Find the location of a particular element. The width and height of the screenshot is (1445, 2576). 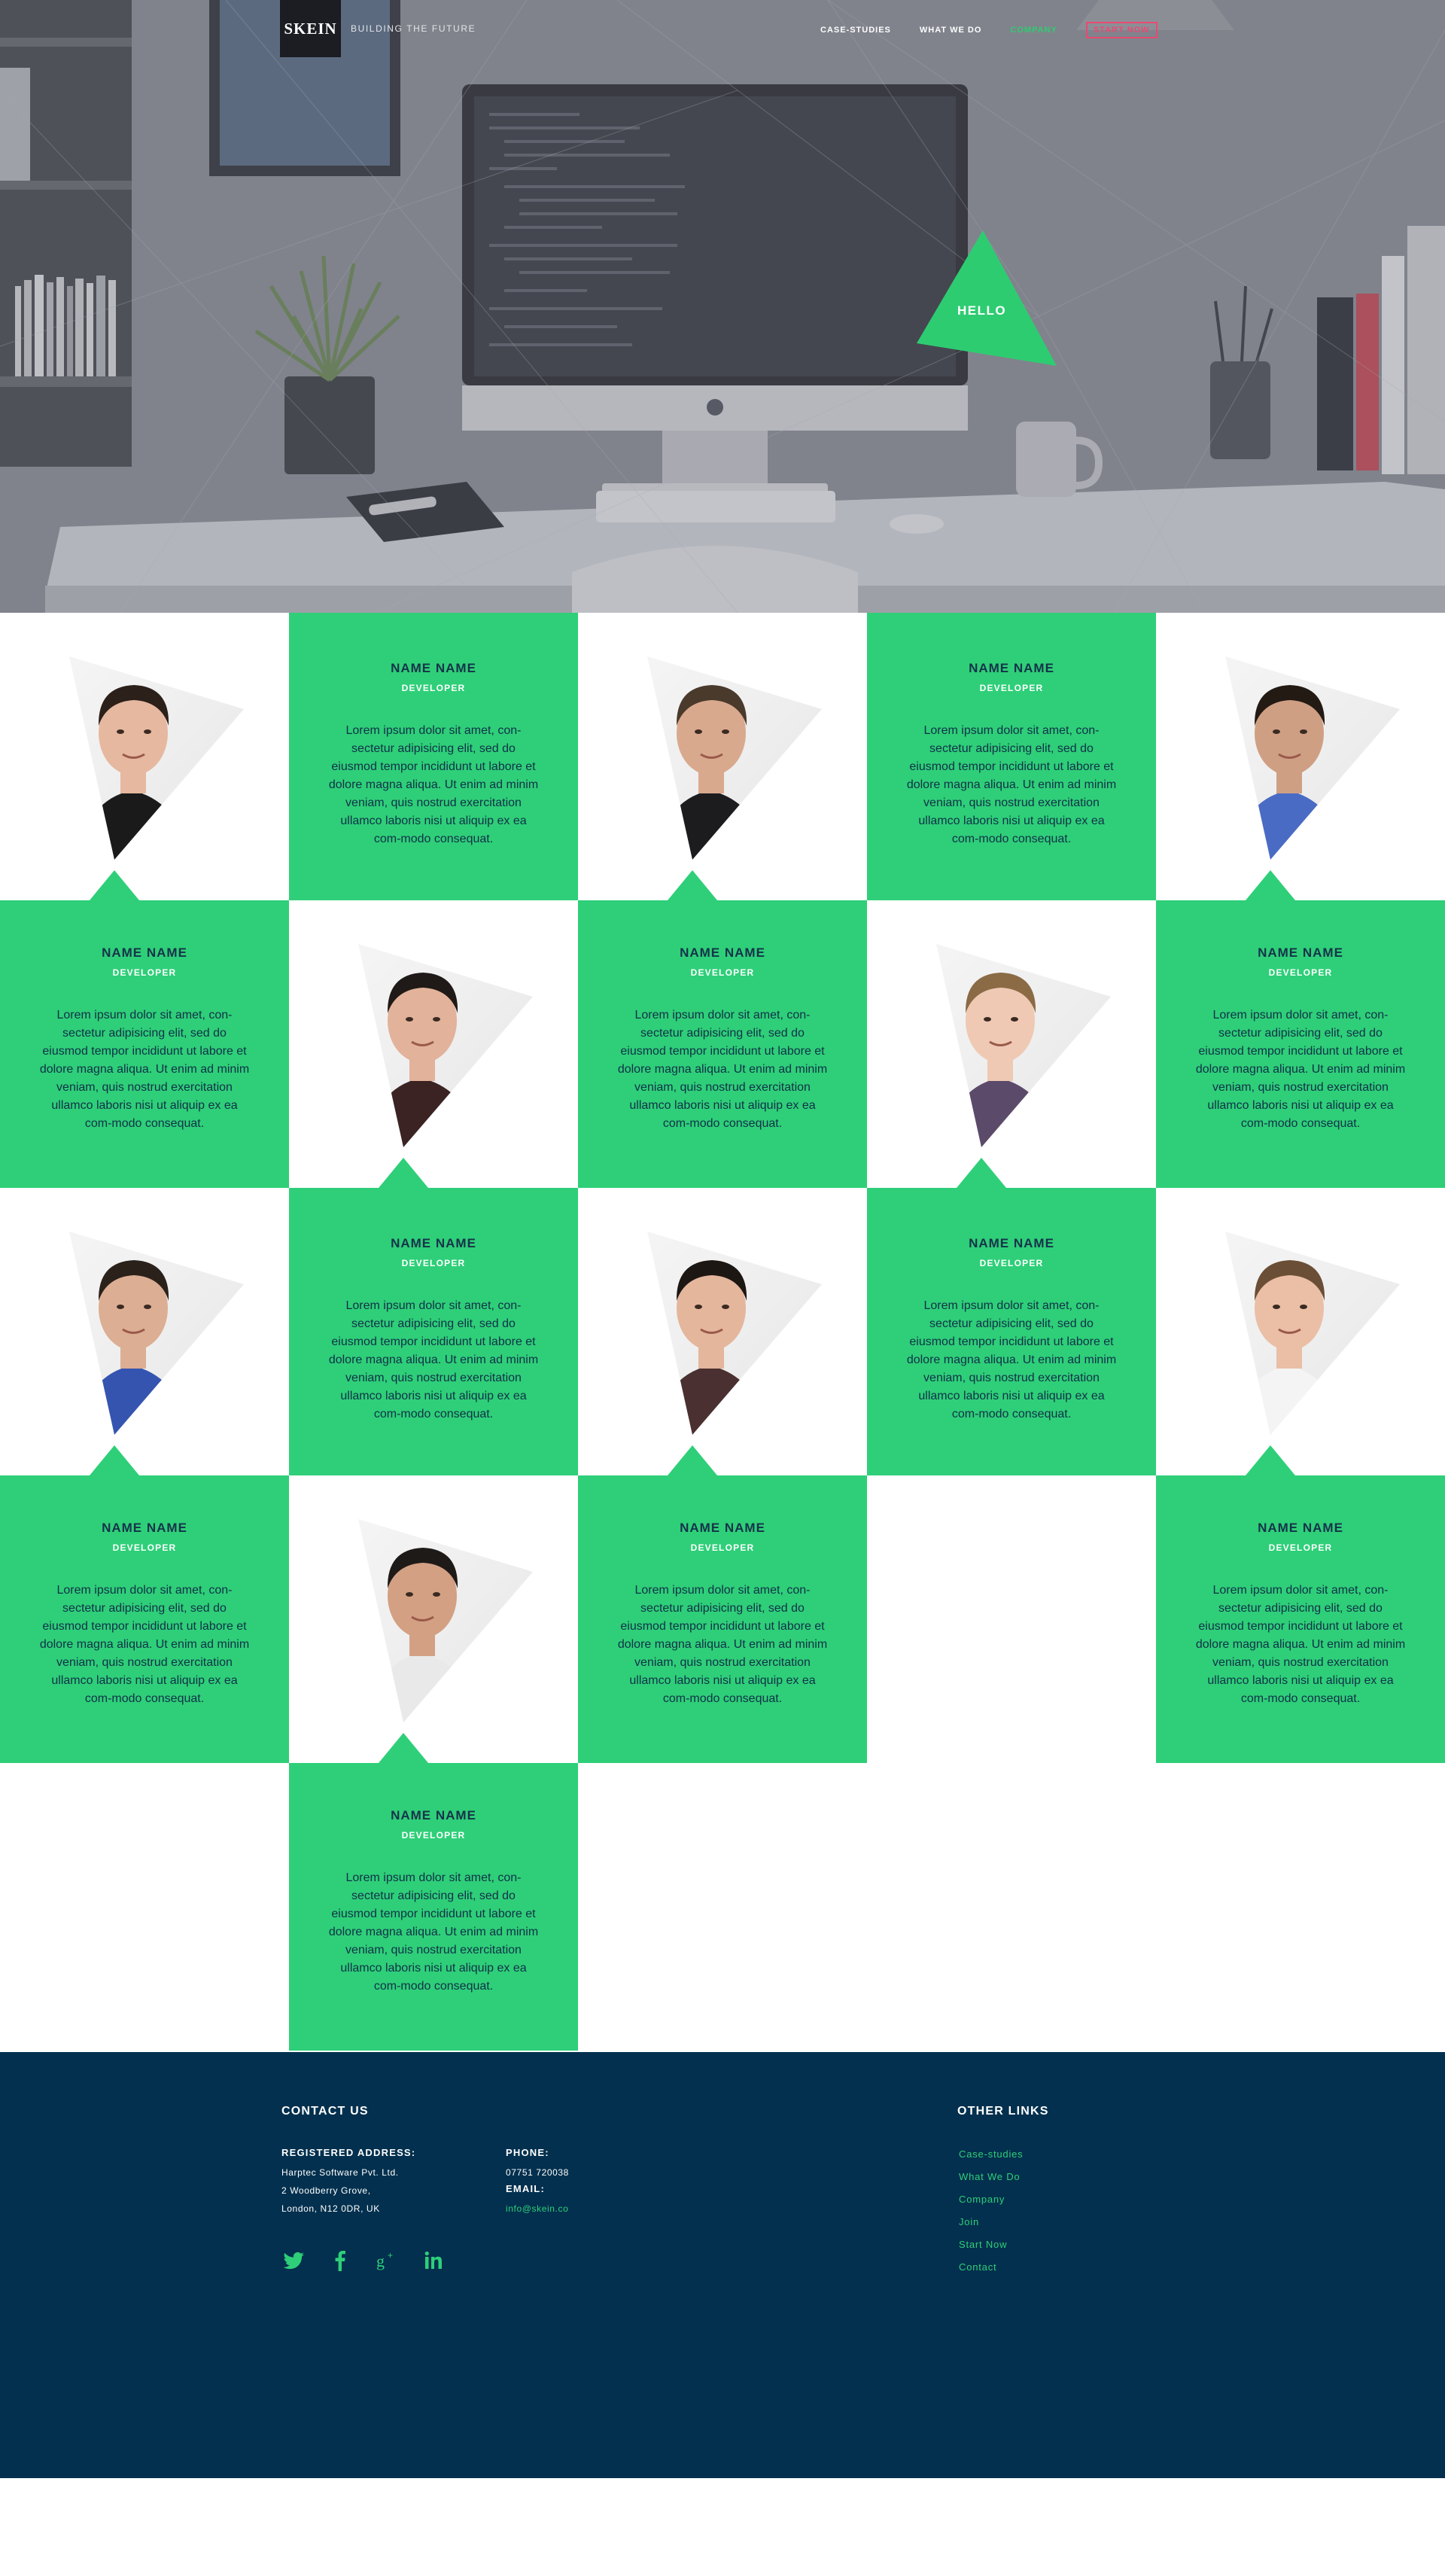

svg-text: g is located at coordinates (380, 2261).